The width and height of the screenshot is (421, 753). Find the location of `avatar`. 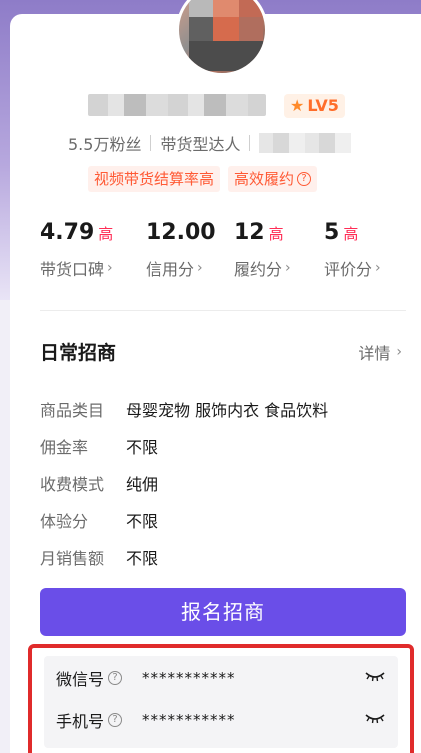

avatar is located at coordinates (222, 38).